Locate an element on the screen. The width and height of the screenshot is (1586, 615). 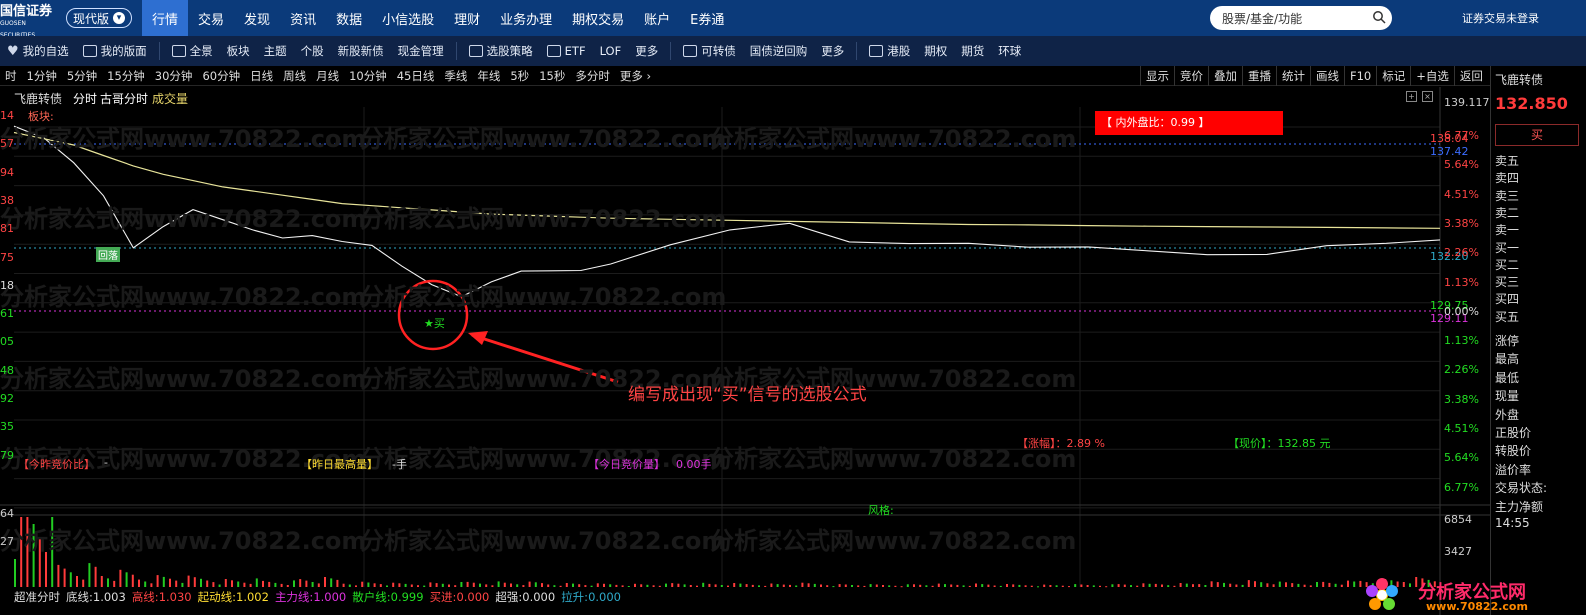
period-tab: 30分钟 is located at coordinates (174, 76).